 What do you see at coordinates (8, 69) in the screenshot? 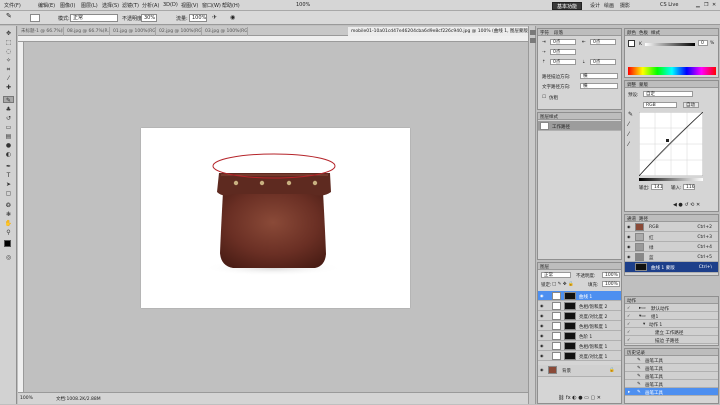
I see `crop-tool-icon: ⌗` at bounding box center [8, 69].